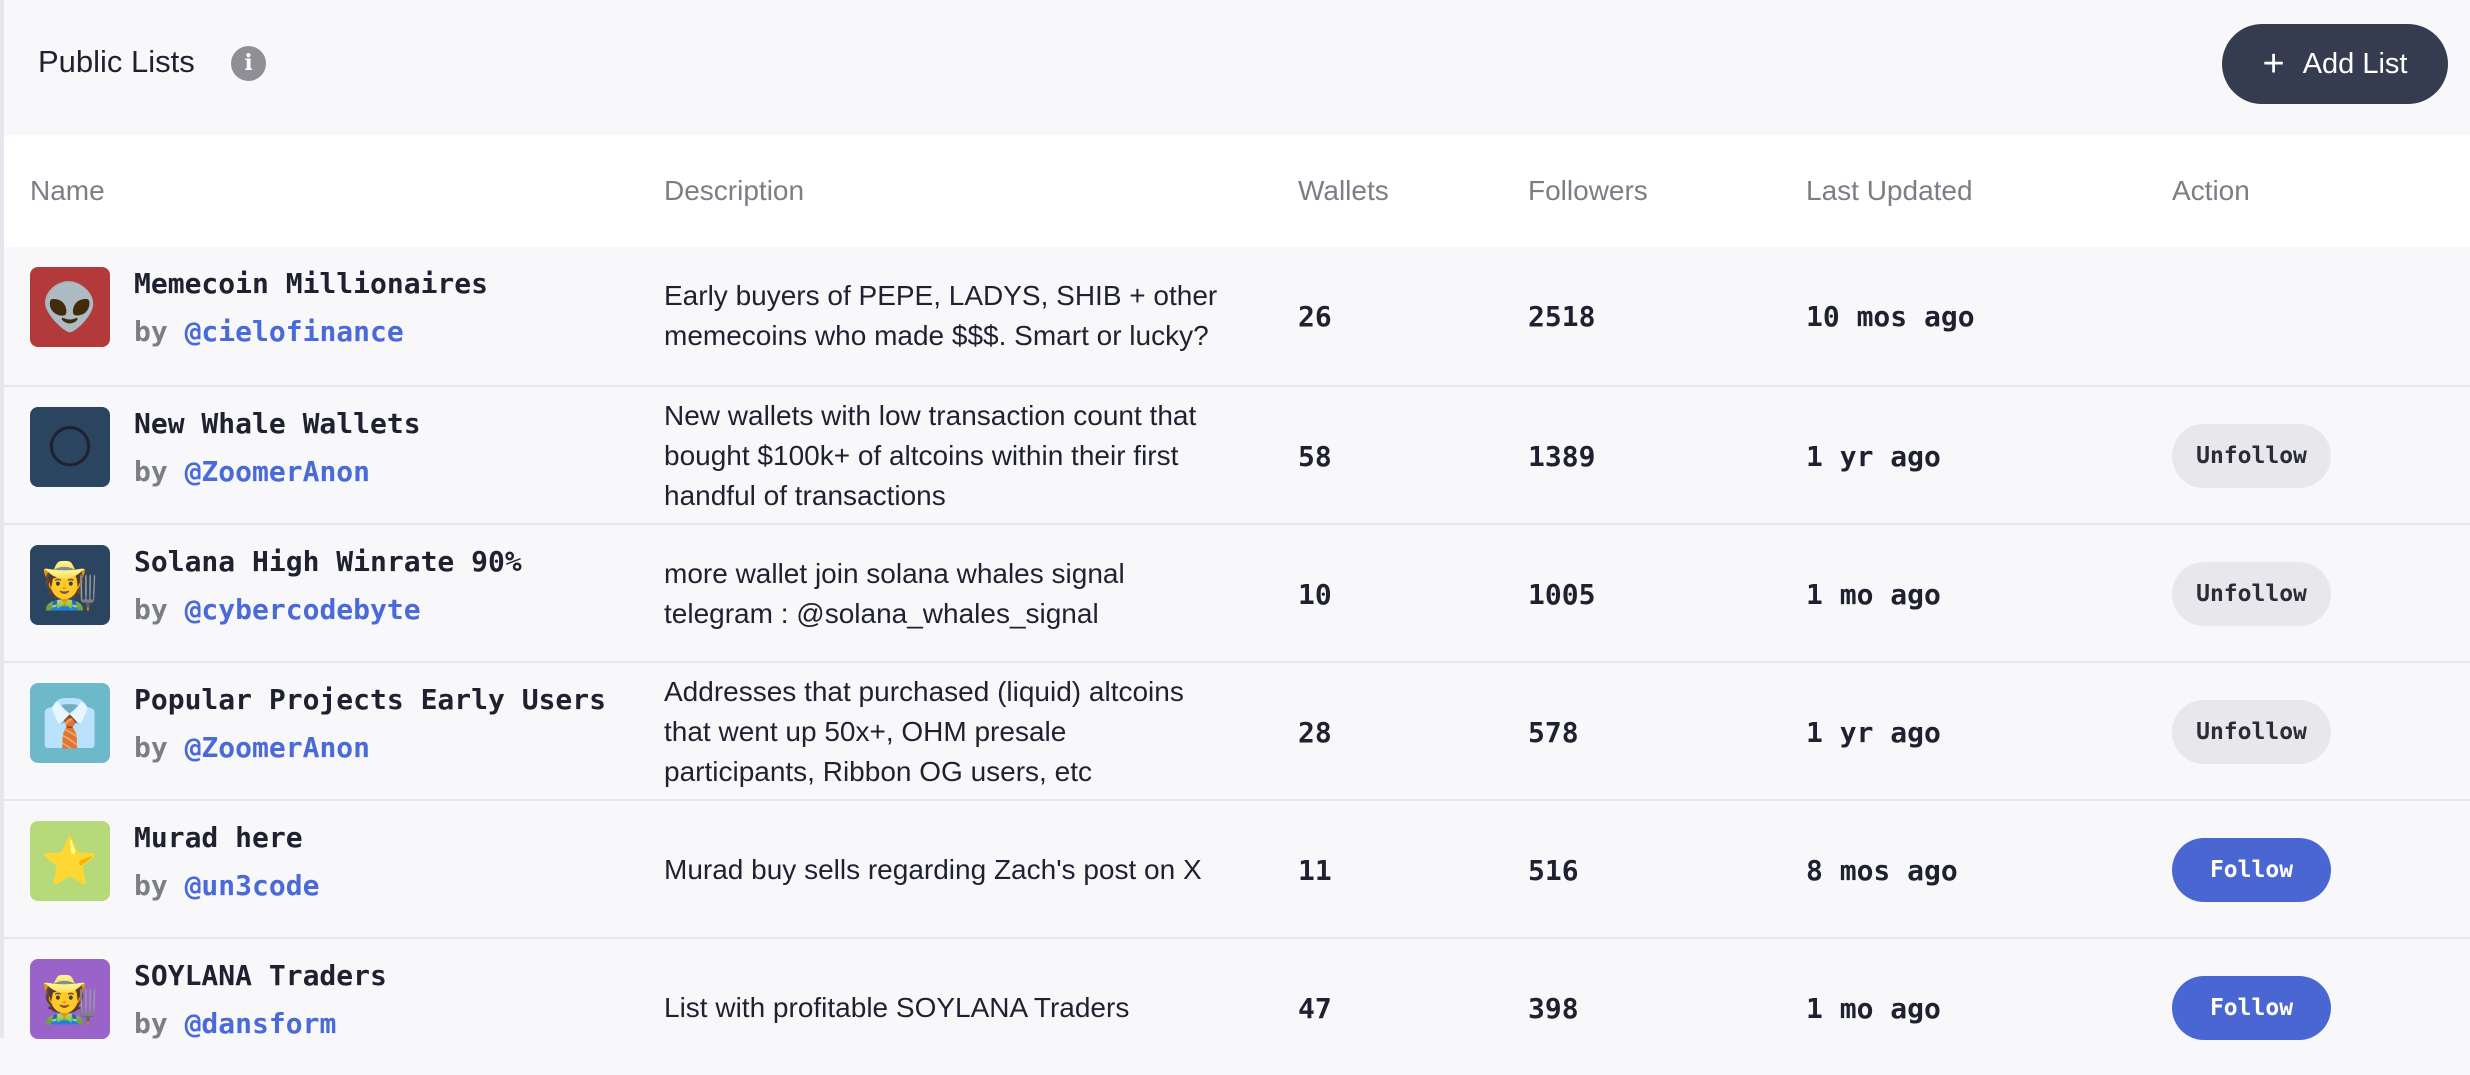 The width and height of the screenshot is (2470, 1075). I want to click on followers-count: 516, so click(1553, 870).